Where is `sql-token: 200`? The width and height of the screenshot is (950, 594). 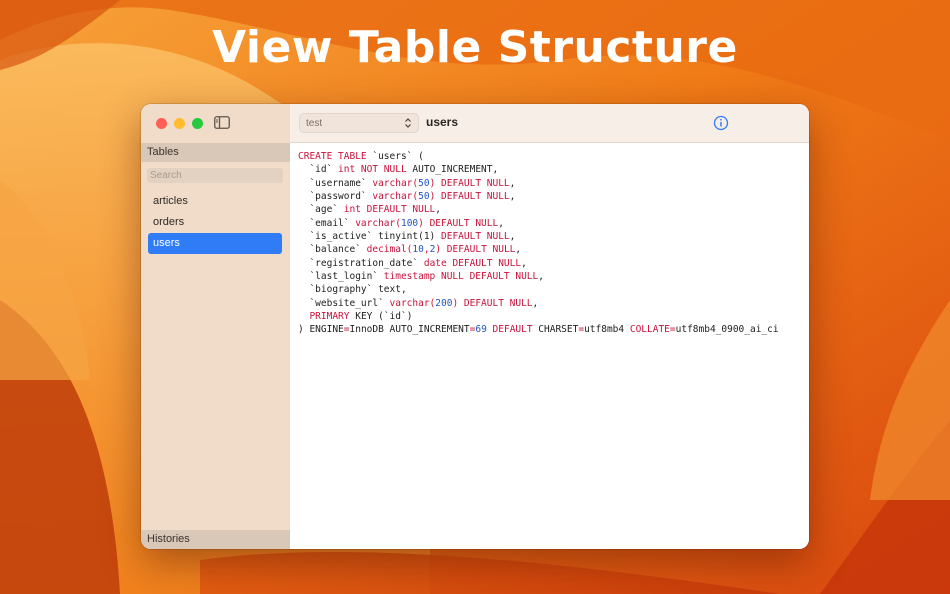
sql-token: 200 is located at coordinates (444, 303).